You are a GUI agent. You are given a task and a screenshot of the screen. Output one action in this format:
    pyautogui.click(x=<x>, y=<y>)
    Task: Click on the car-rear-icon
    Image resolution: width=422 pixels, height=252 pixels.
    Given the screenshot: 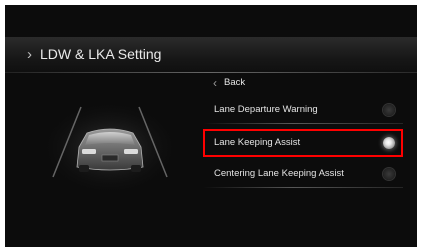 What is the action you would take?
    pyautogui.click(x=110, y=143)
    